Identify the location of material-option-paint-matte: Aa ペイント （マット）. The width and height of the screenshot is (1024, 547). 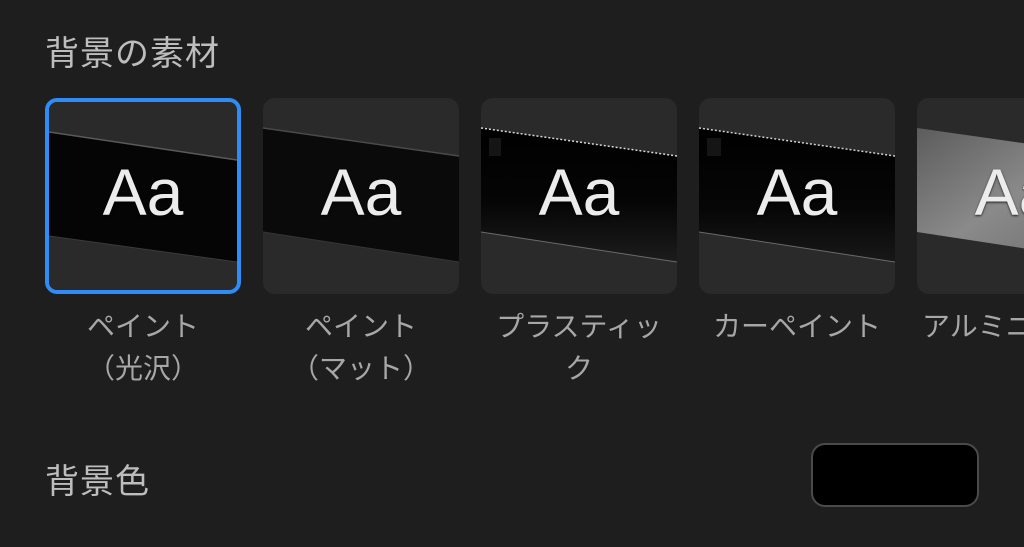
(361, 244).